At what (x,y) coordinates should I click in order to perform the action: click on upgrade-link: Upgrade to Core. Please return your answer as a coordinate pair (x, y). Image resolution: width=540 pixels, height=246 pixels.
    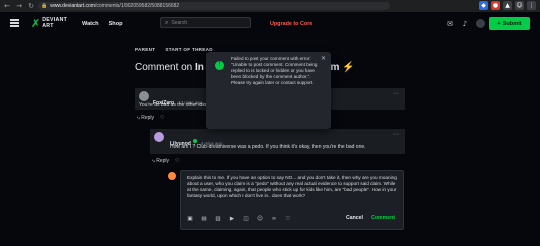
    Looking at the image, I should click on (291, 24).